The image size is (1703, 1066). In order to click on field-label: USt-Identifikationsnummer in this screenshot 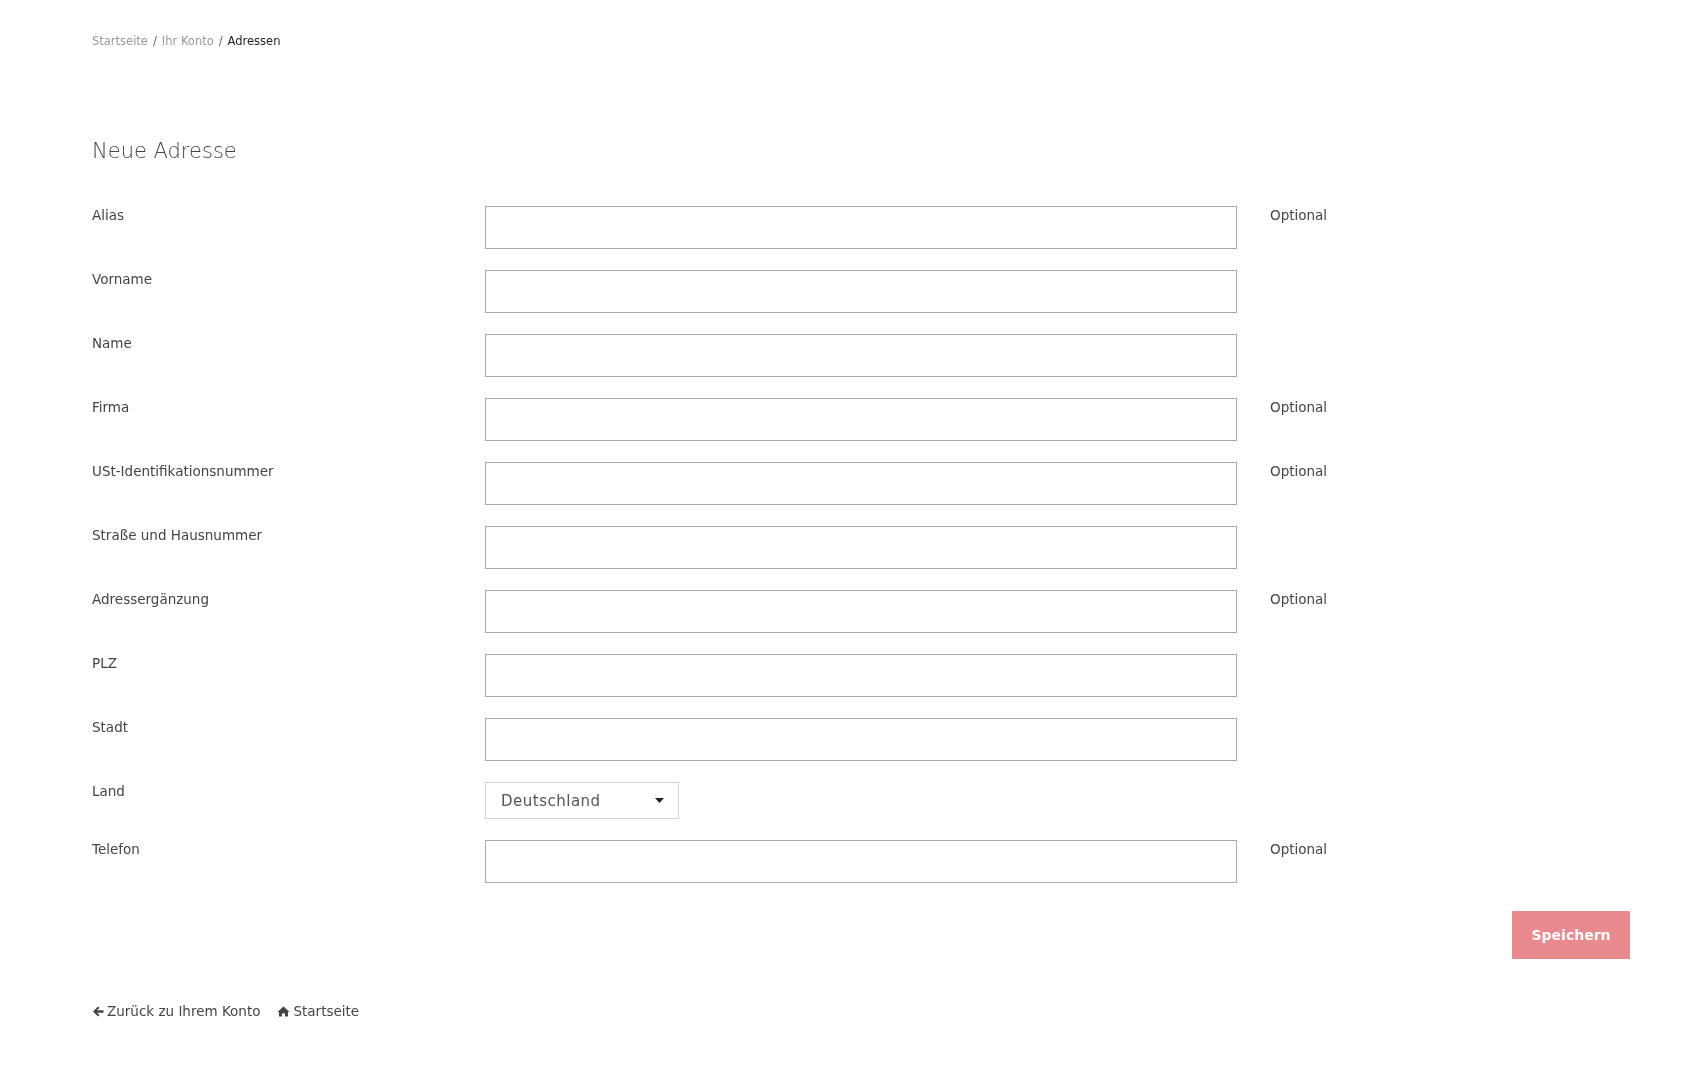, I will do `click(183, 470)`.